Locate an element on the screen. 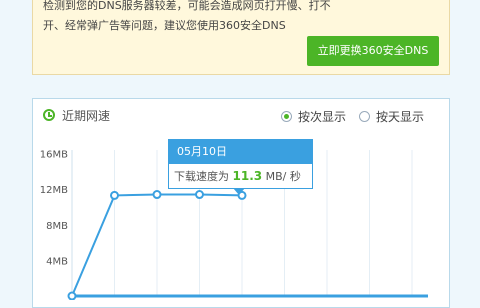  y-tick-label: 16MB is located at coordinates (54, 155).